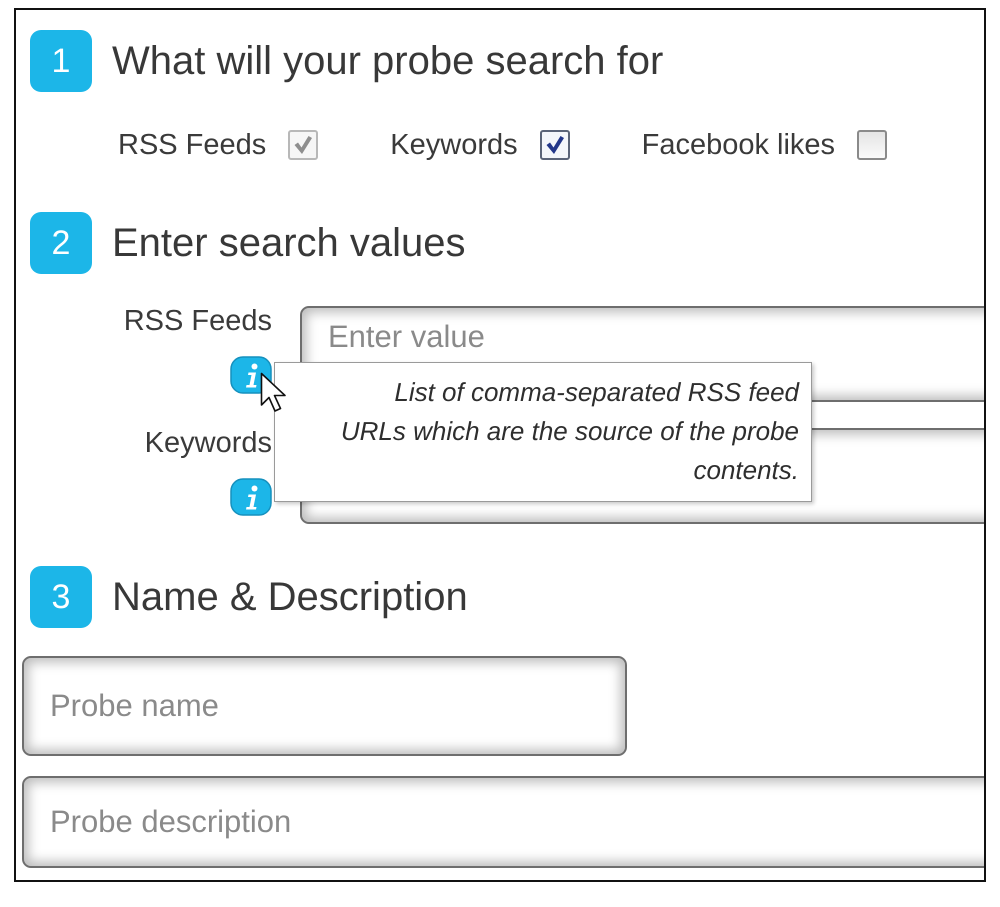 The height and width of the screenshot is (907, 1000). I want to click on input-field: Probe description, so click(503, 822).